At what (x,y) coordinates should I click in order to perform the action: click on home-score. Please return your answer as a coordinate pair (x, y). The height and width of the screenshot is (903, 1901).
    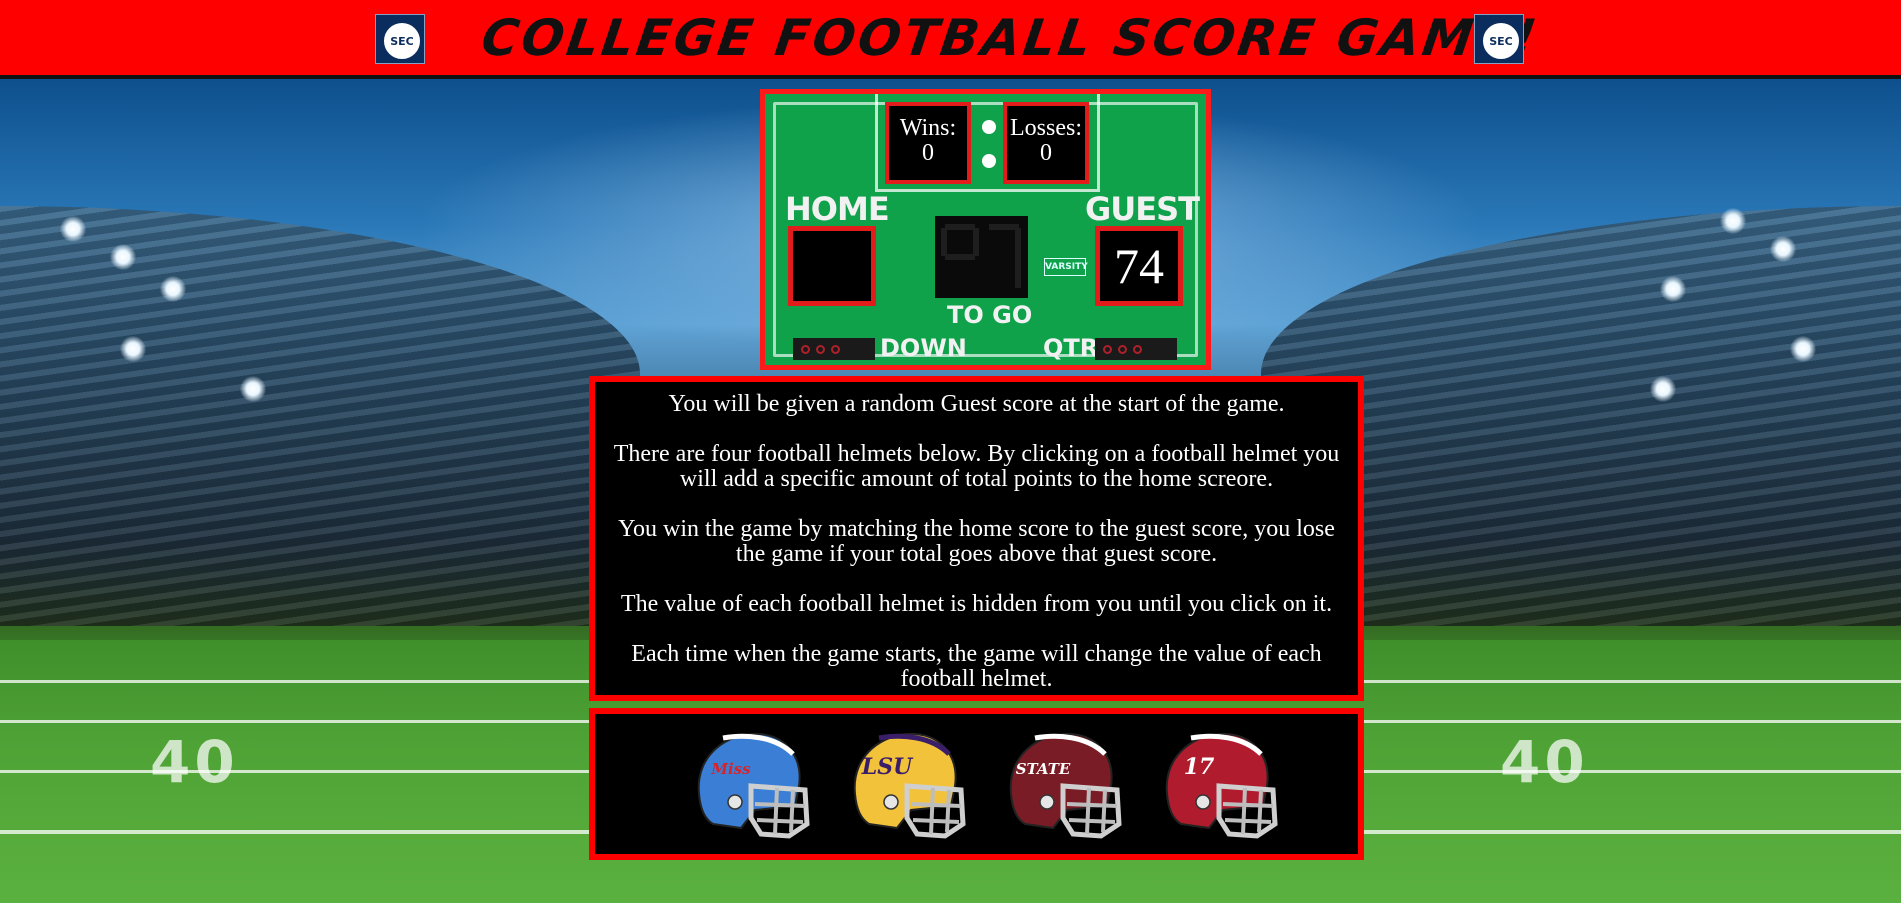
    Looking at the image, I should click on (832, 266).